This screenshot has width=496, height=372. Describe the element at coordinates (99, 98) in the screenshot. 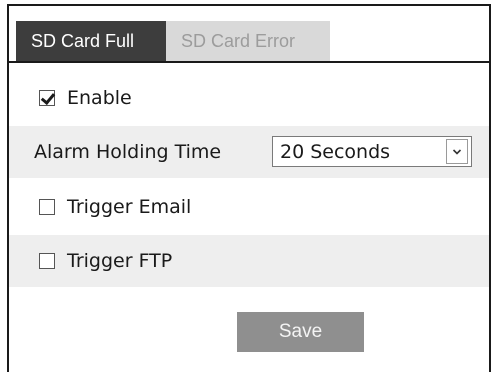

I see `enable-label: Enable` at that location.